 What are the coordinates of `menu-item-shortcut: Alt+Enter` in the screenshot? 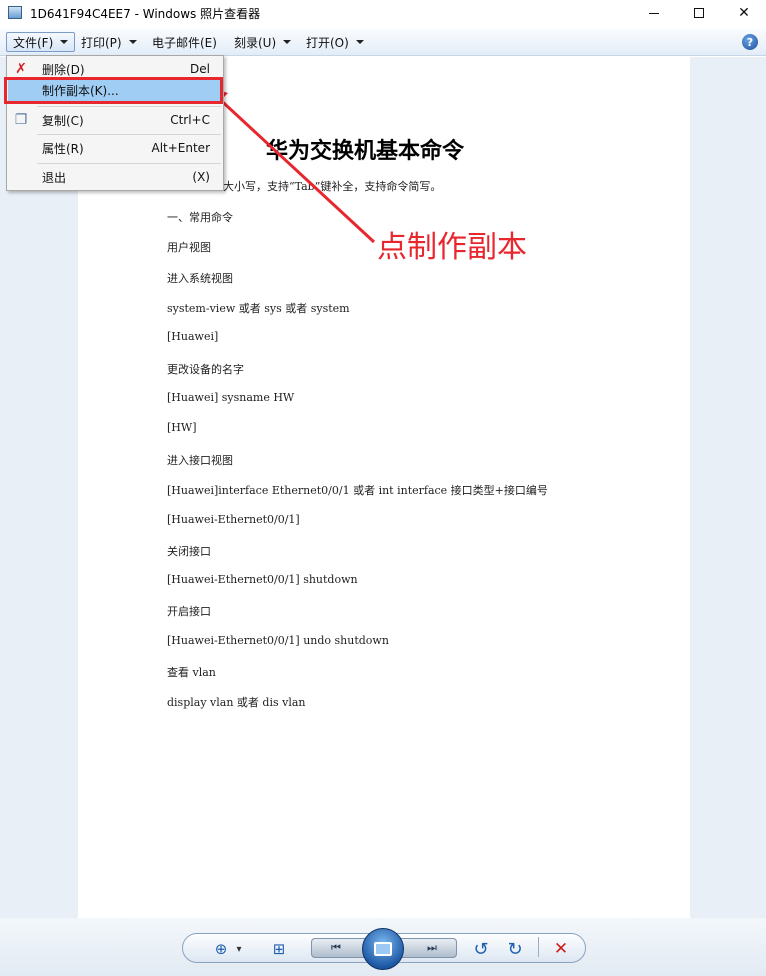 It's located at (180, 148).